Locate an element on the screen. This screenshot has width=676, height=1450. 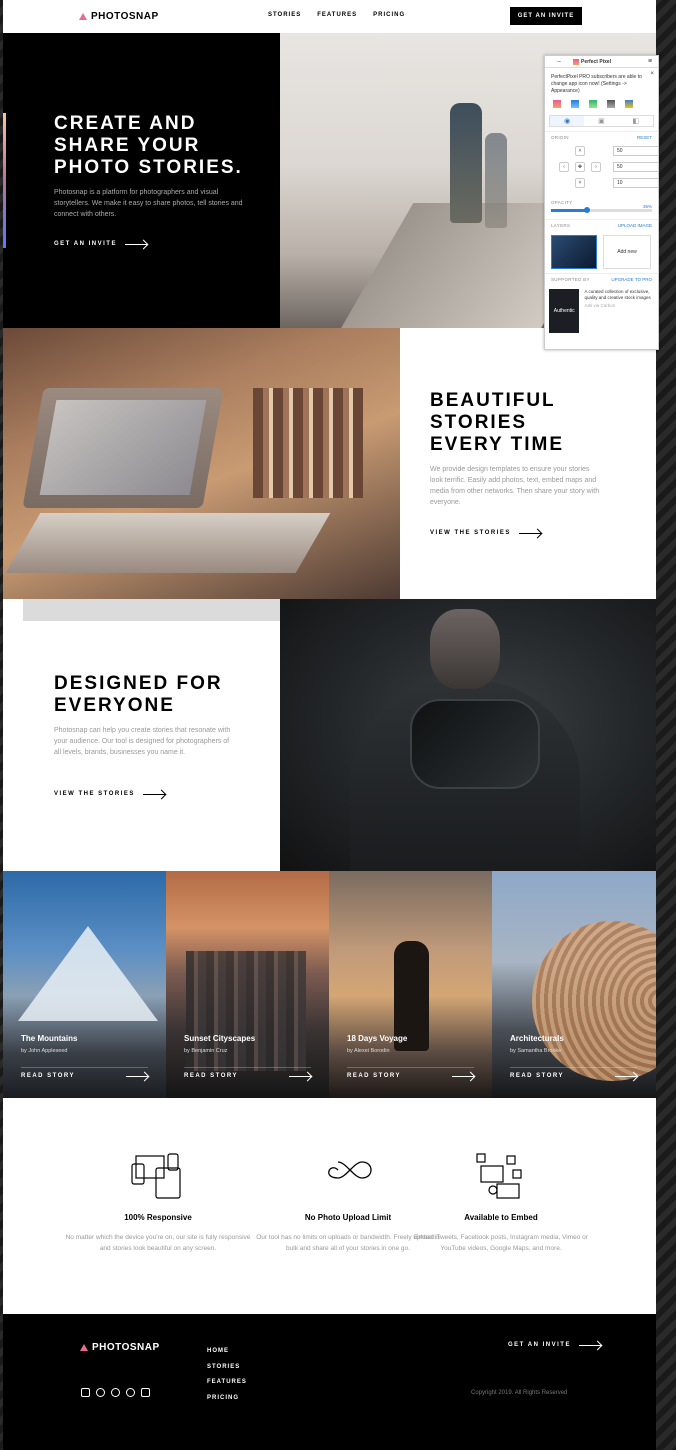
infinity-icon is located at coordinates (350, 1170).